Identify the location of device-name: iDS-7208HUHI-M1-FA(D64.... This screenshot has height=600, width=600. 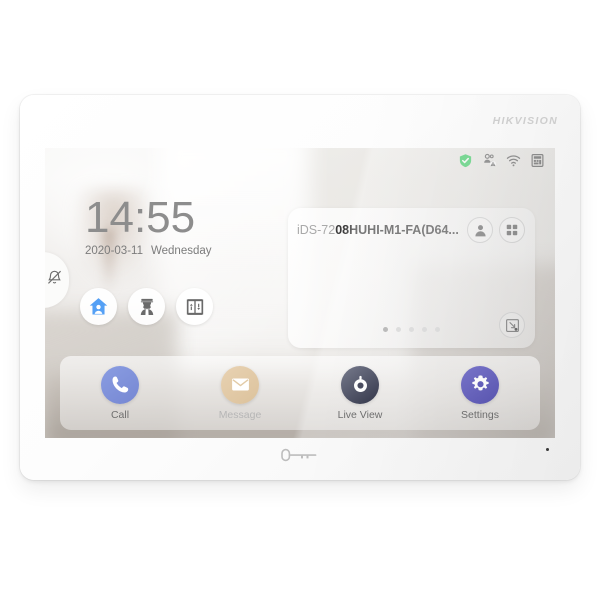
(379, 230).